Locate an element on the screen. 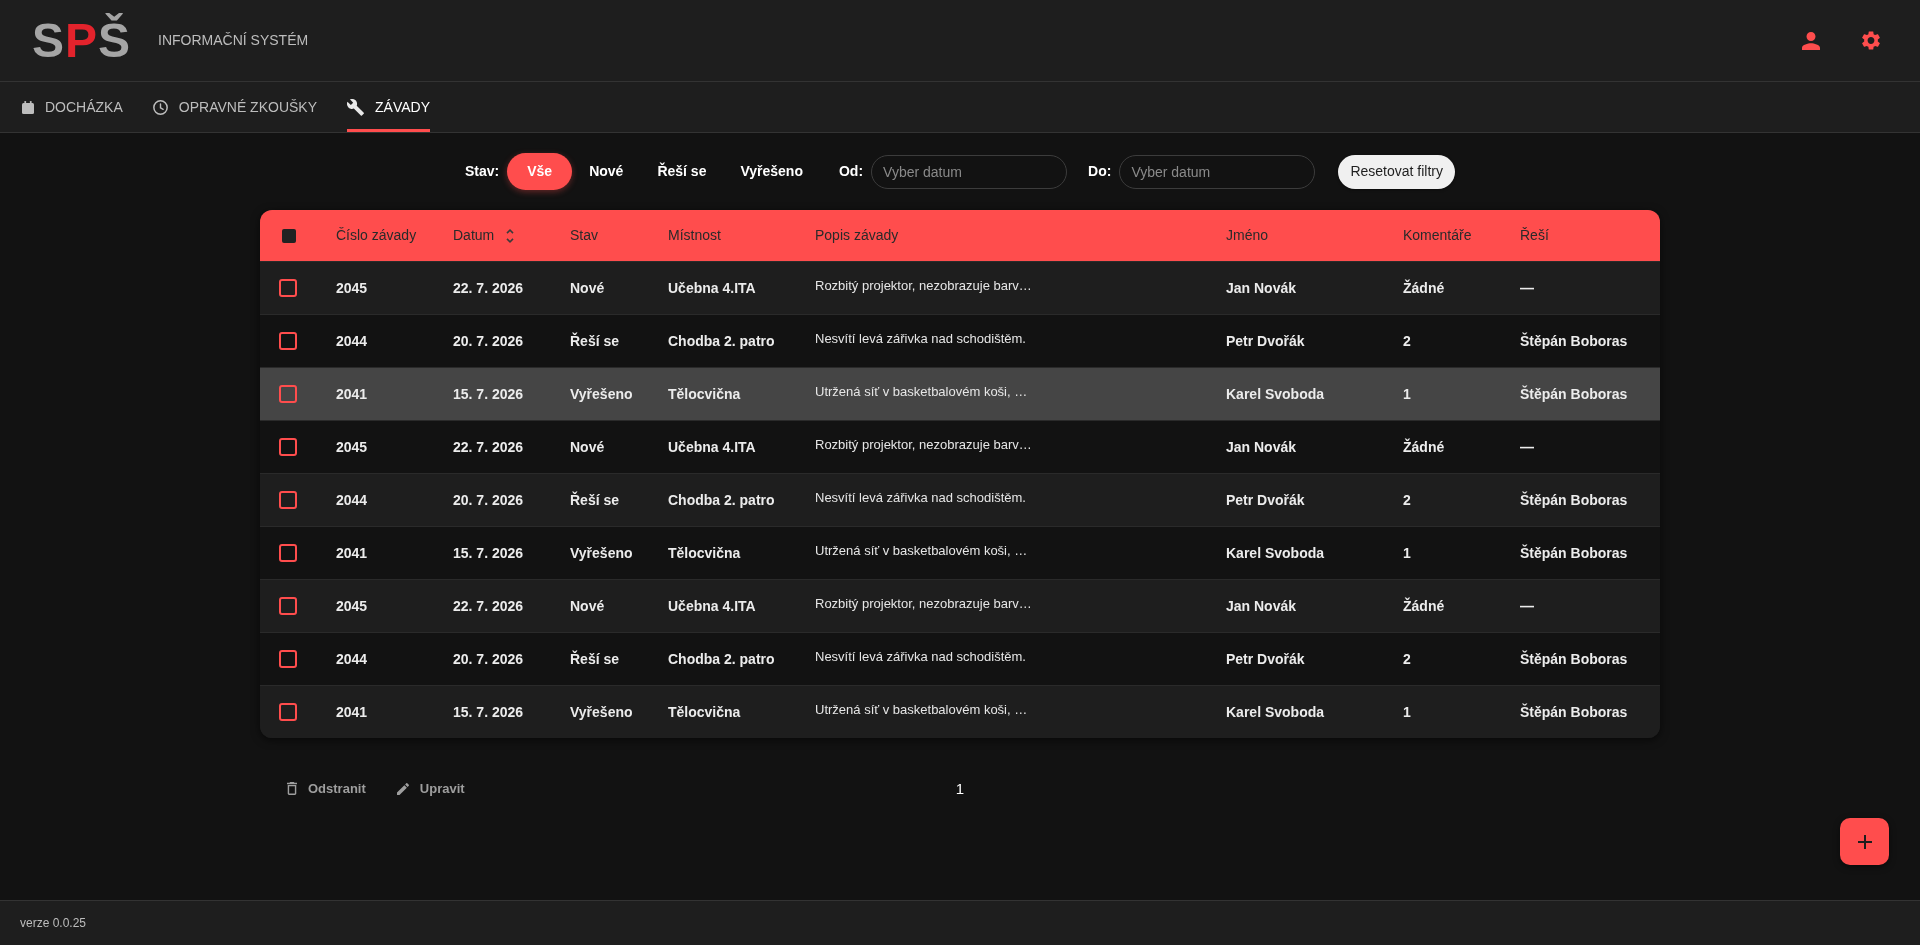 This screenshot has width=1920, height=945. tab: OPRAVNÉ ZKOUŠKY is located at coordinates (234, 107).